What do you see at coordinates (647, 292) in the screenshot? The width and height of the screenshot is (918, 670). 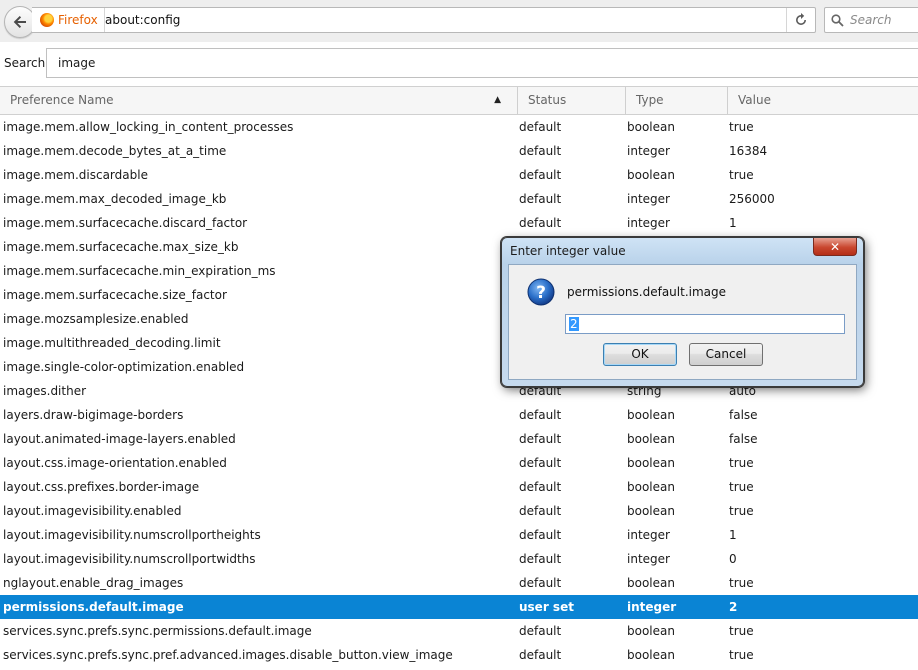 I see `dialog-message: permissions.default.image` at bounding box center [647, 292].